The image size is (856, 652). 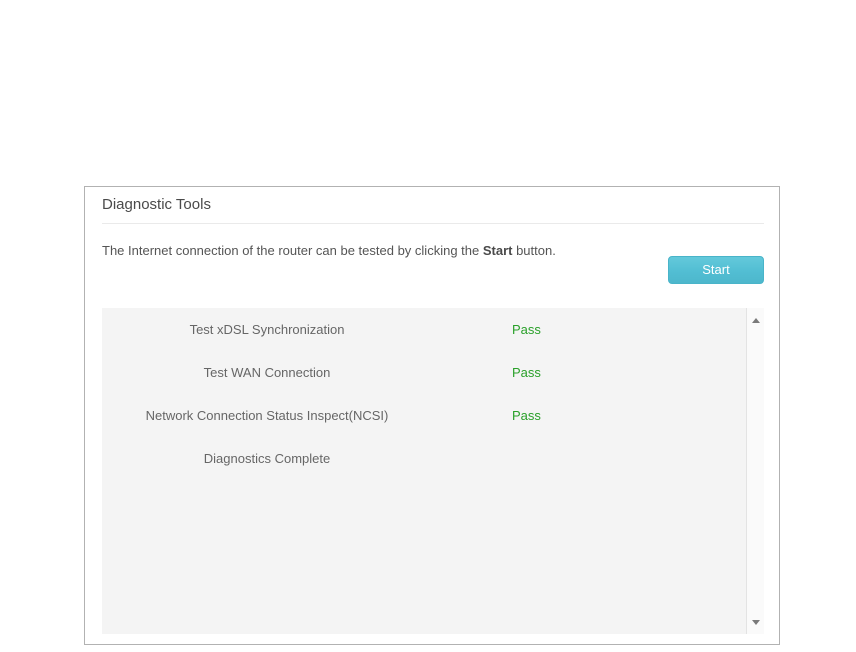 I want to click on scroll-down-arrow-icon, so click(x=755, y=622).